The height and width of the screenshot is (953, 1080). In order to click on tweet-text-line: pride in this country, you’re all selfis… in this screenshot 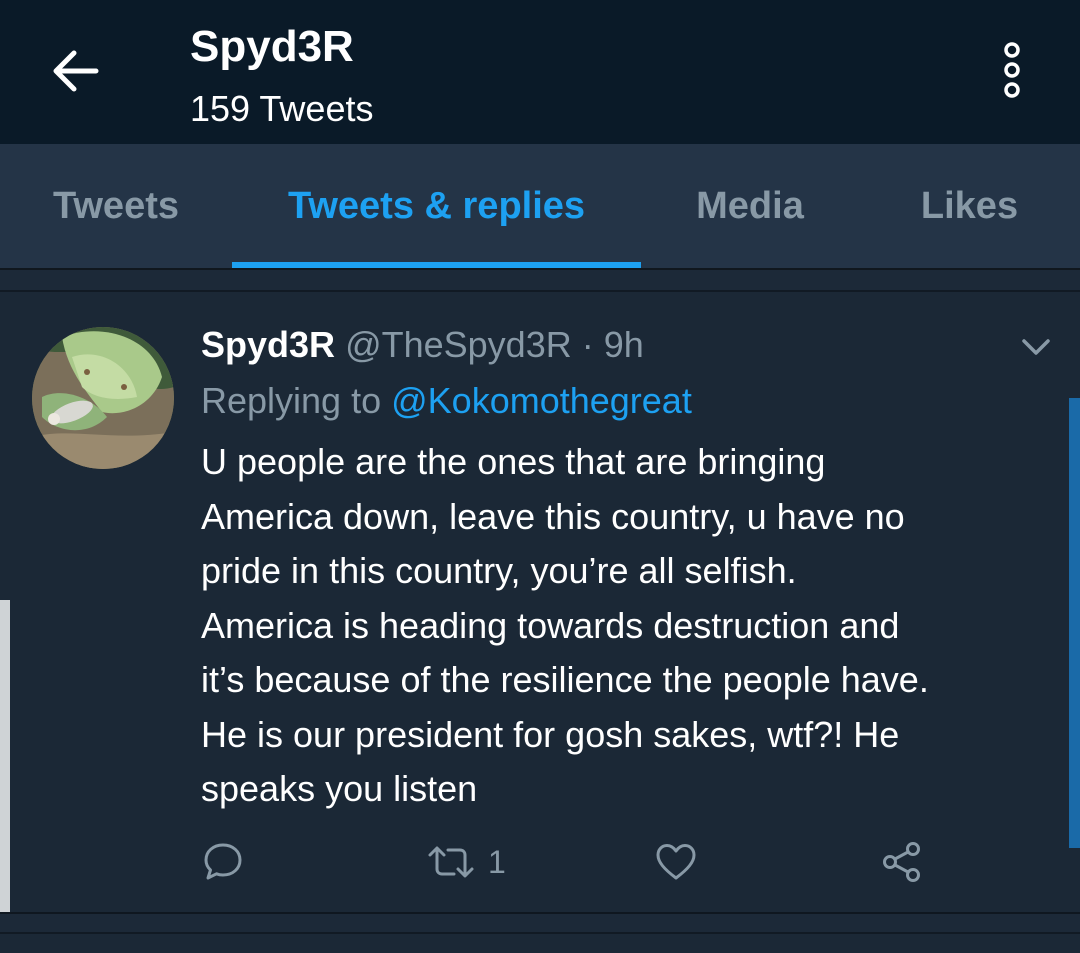, I will do `click(499, 570)`.